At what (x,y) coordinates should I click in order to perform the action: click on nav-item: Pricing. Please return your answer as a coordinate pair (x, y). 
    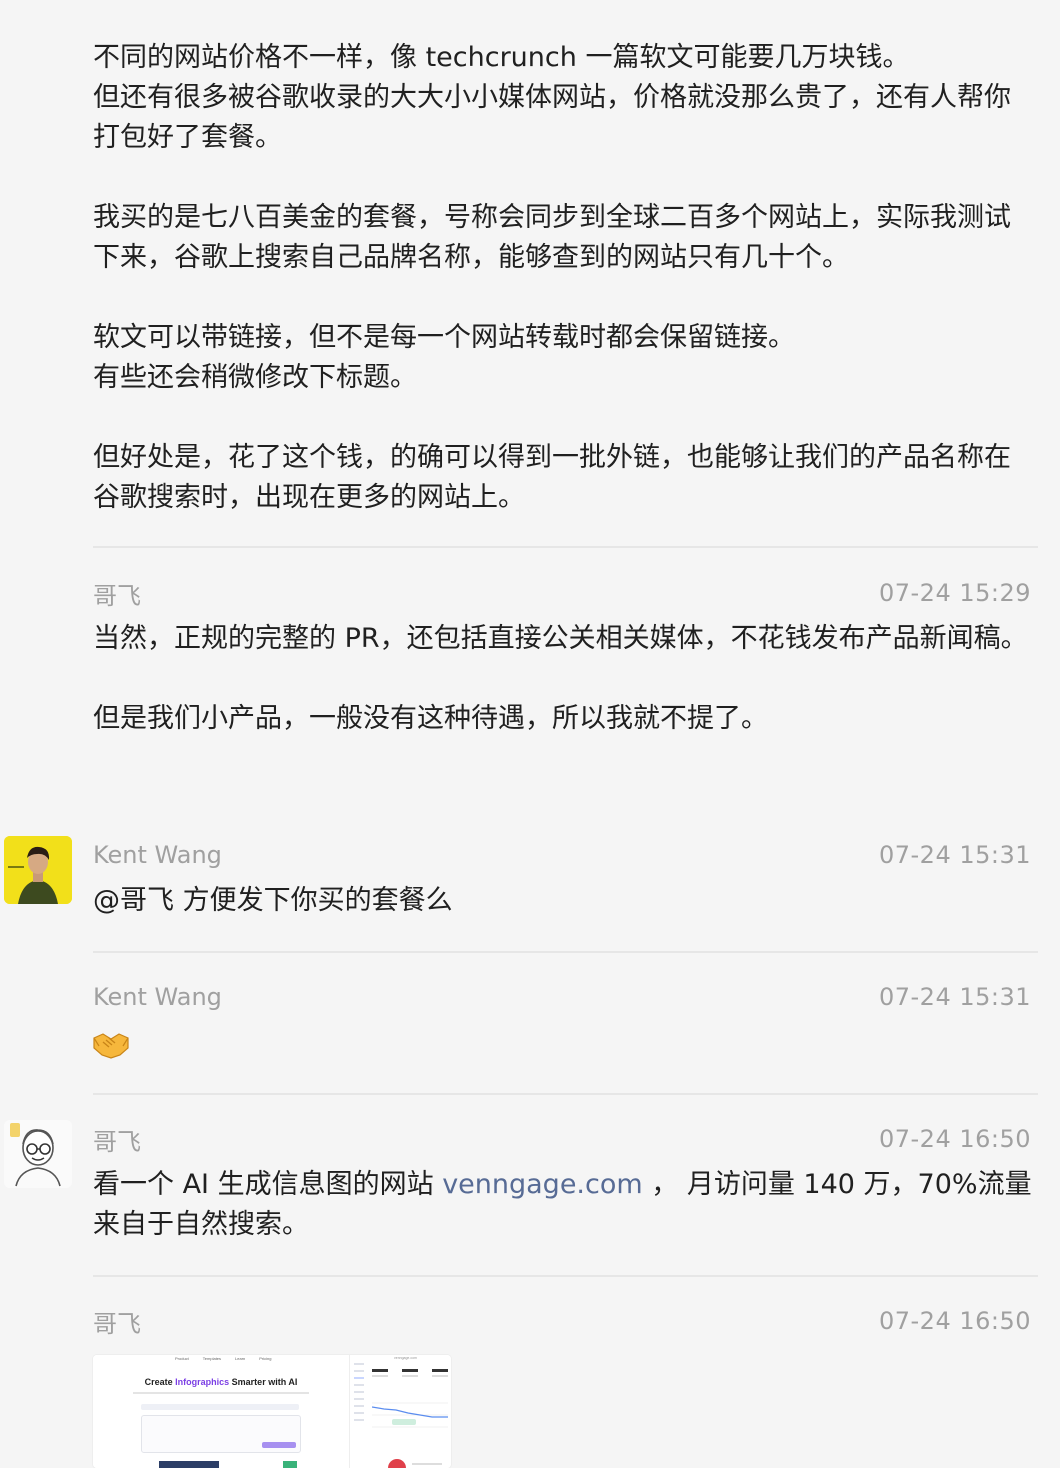
    Looking at the image, I should click on (265, 1358).